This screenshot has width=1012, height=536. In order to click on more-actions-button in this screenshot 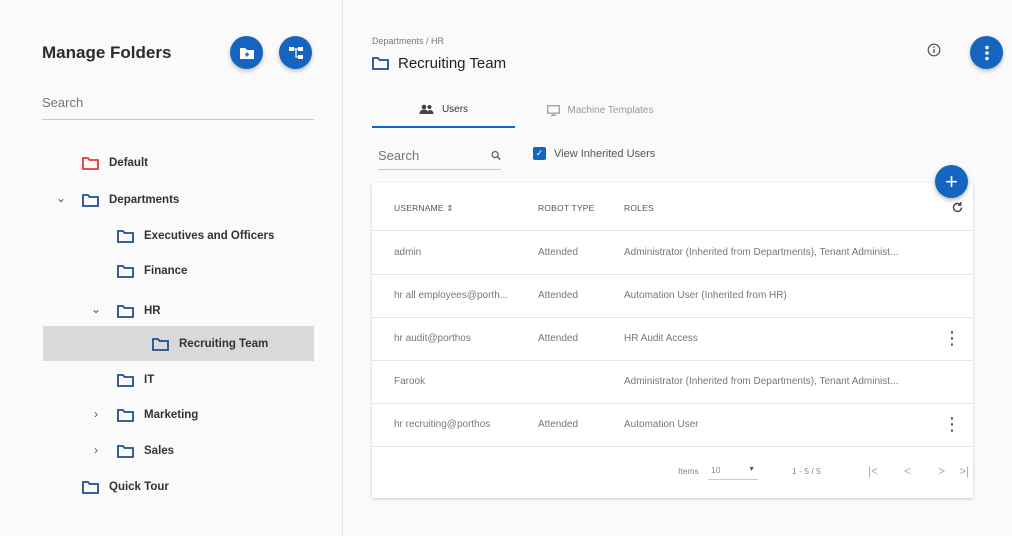, I will do `click(986, 52)`.